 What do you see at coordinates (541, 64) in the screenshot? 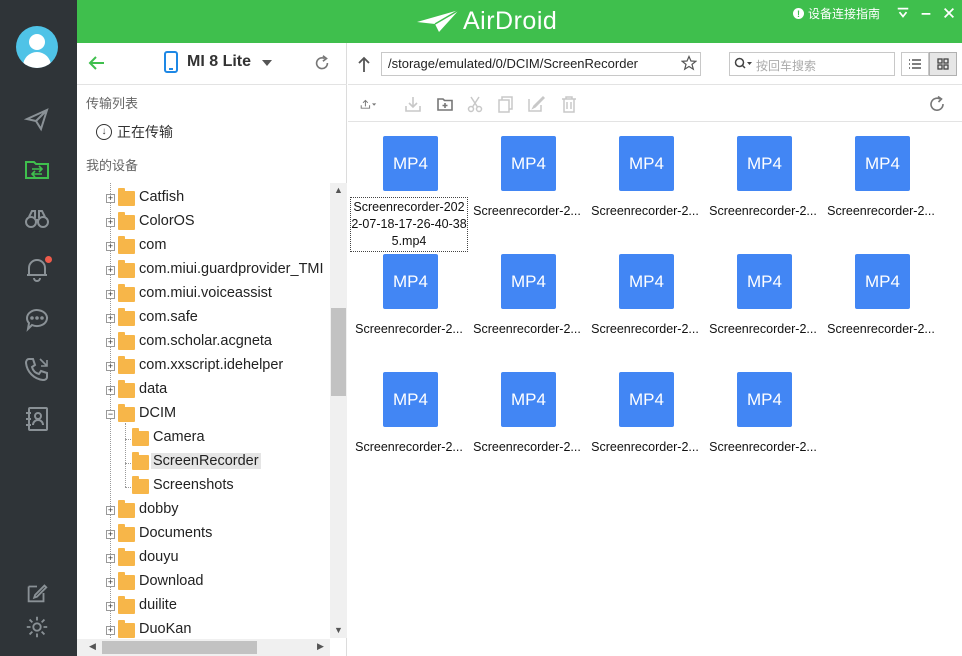
I see `path-input: /storage/emulated/0/DCIM/ScreenRecorder` at bounding box center [541, 64].